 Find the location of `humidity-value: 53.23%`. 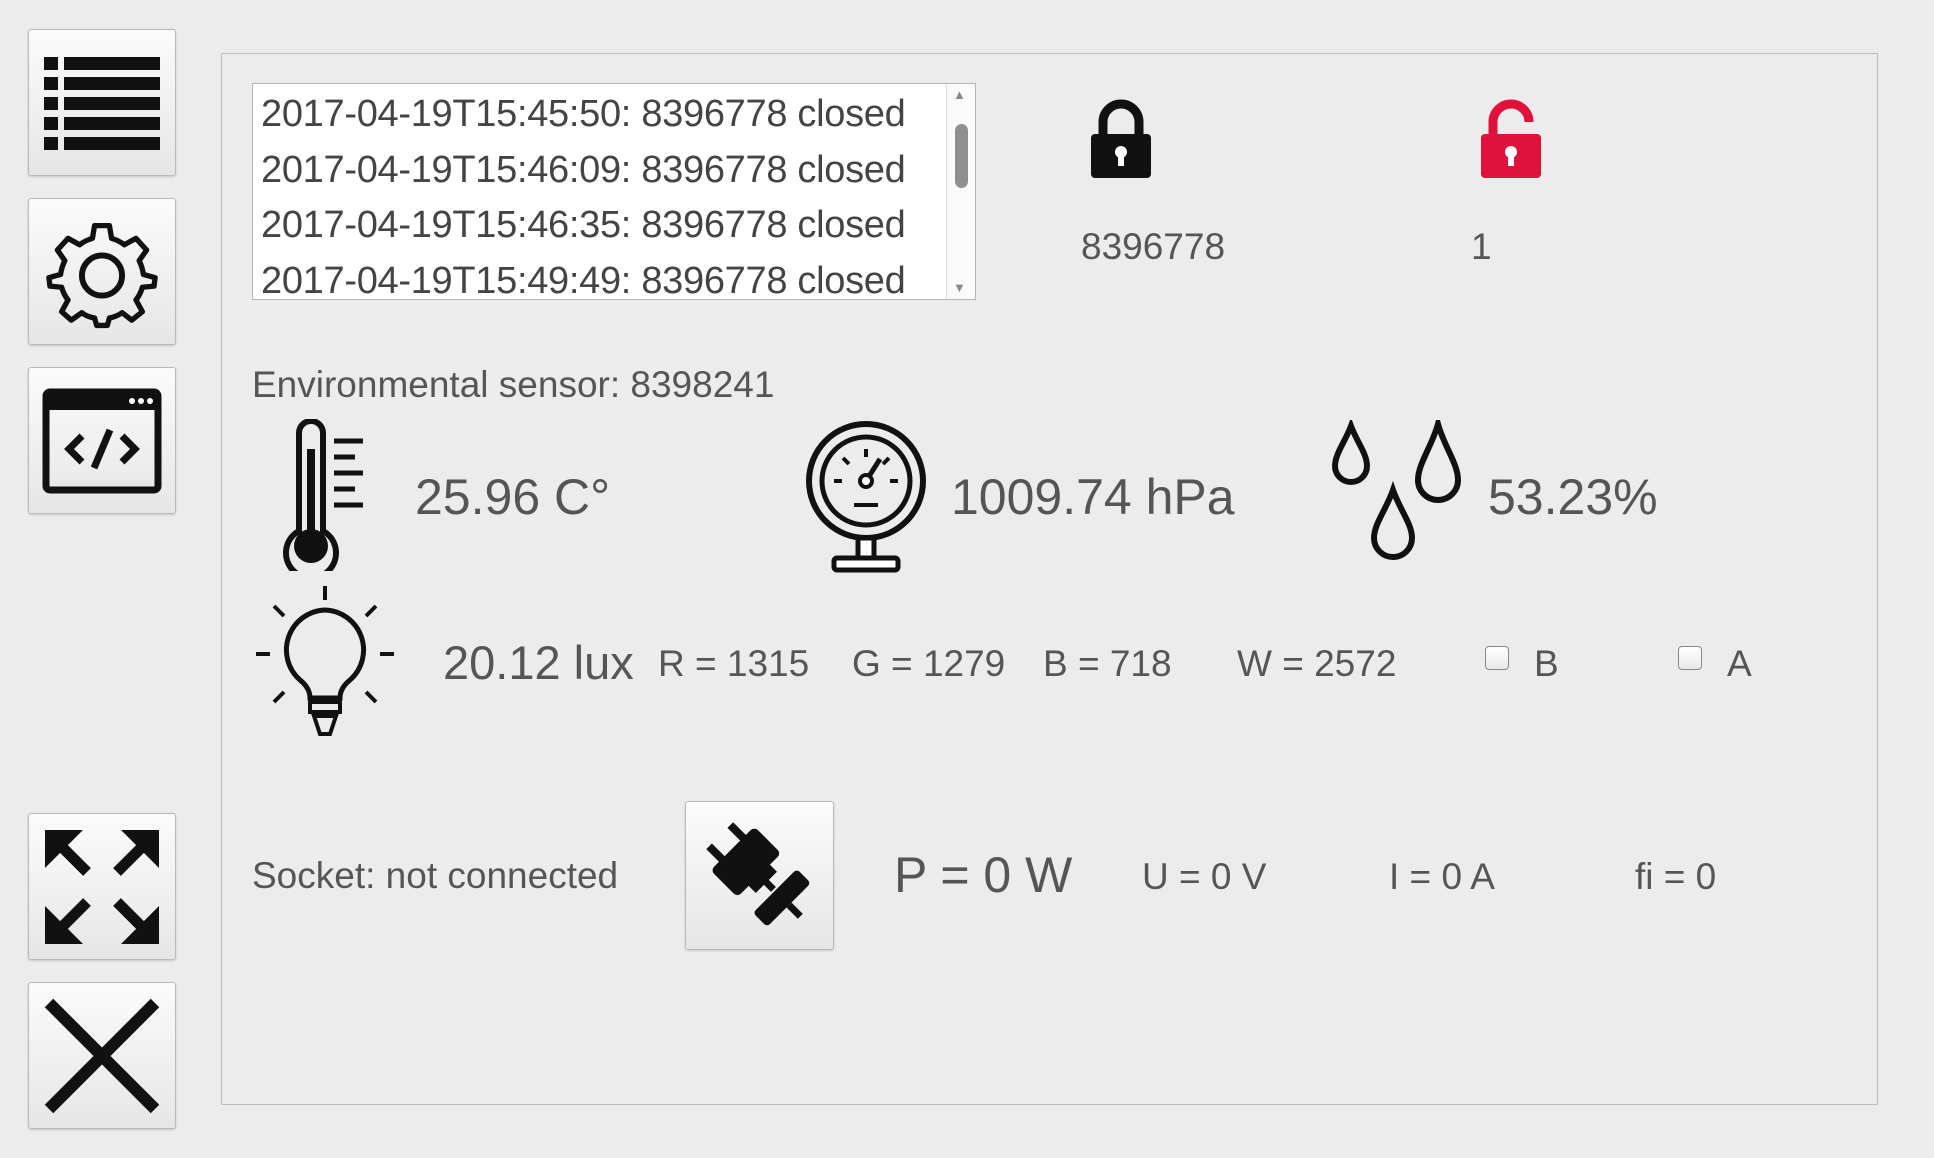

humidity-value: 53.23% is located at coordinates (1573, 497).